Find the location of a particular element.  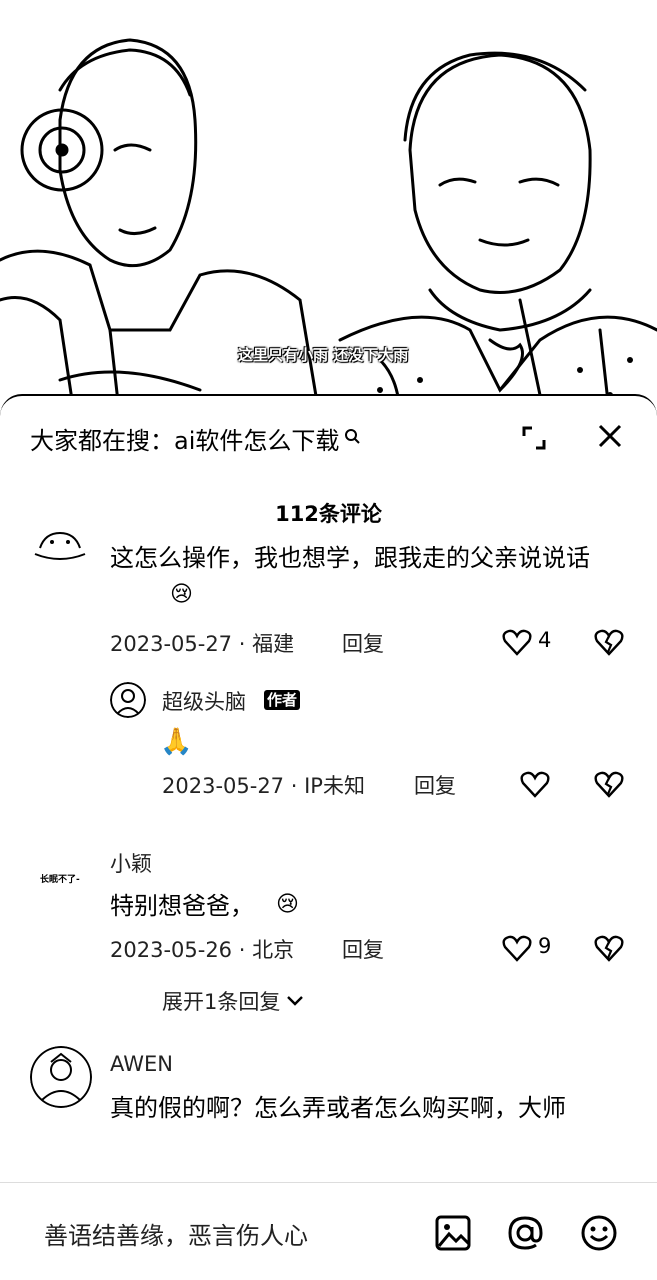

chevron-down-icon is located at coordinates (295, 1001).